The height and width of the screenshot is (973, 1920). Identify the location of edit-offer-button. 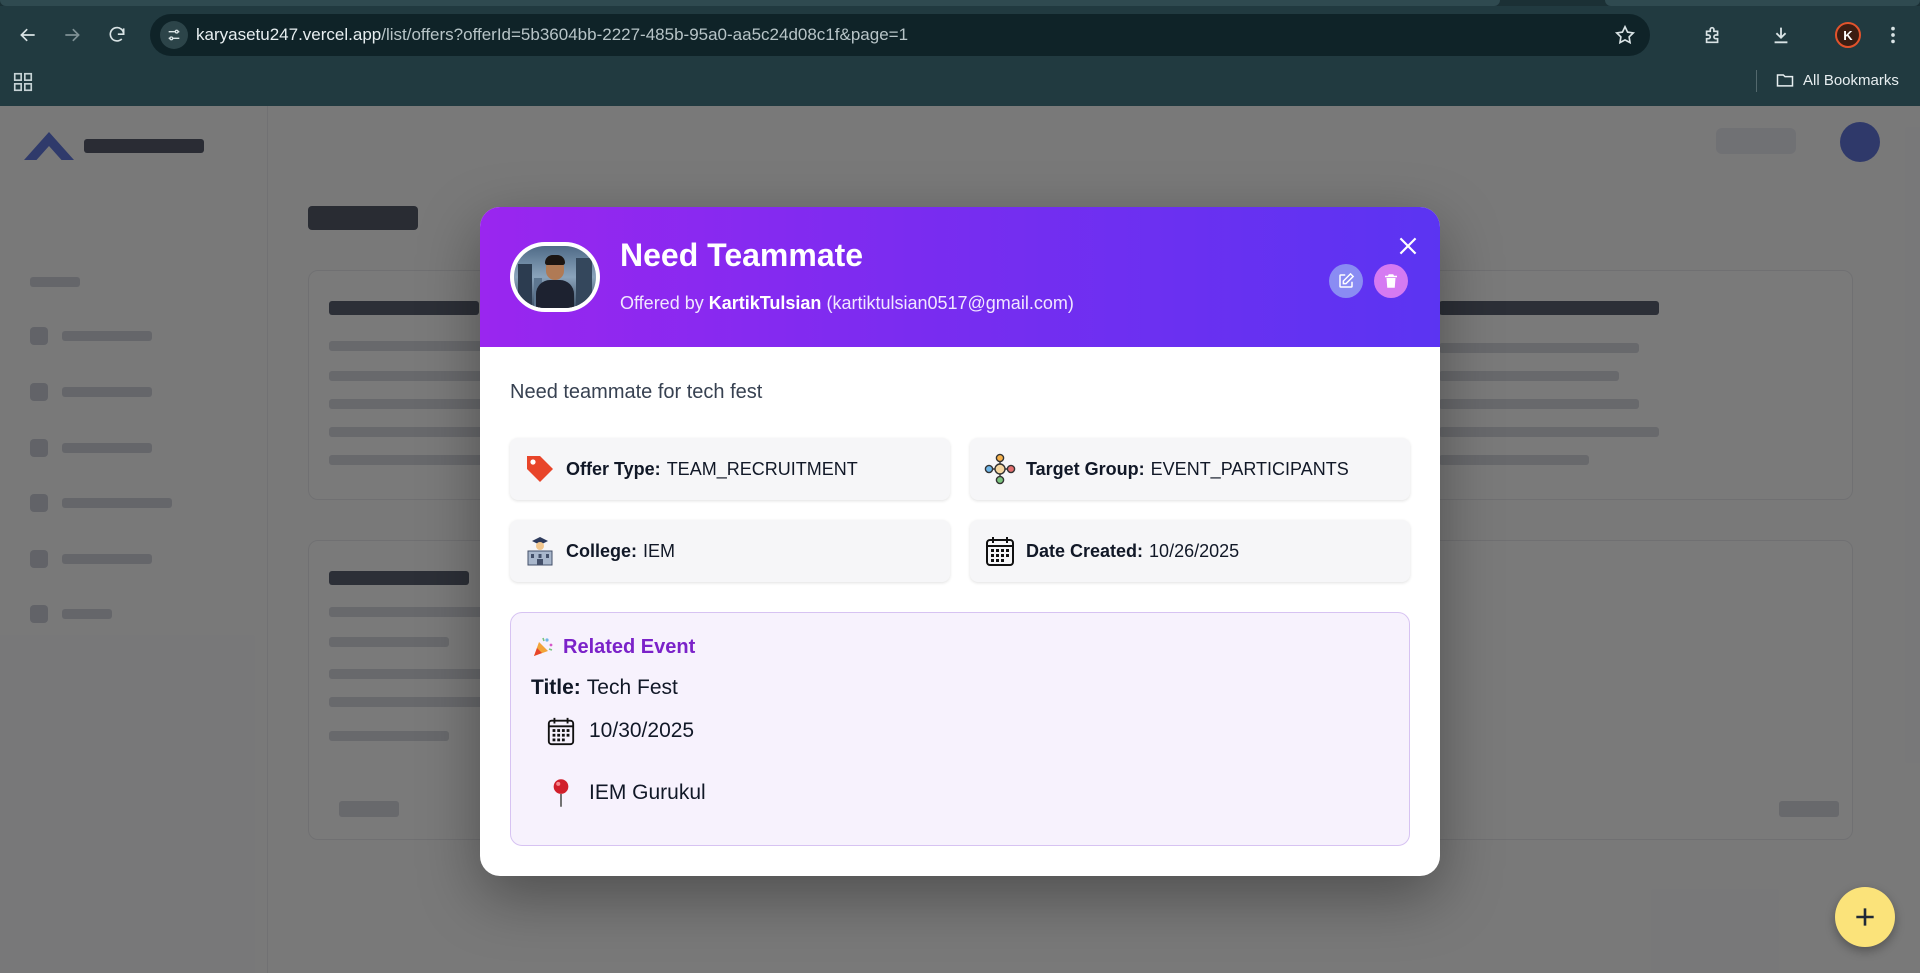
(1346, 281).